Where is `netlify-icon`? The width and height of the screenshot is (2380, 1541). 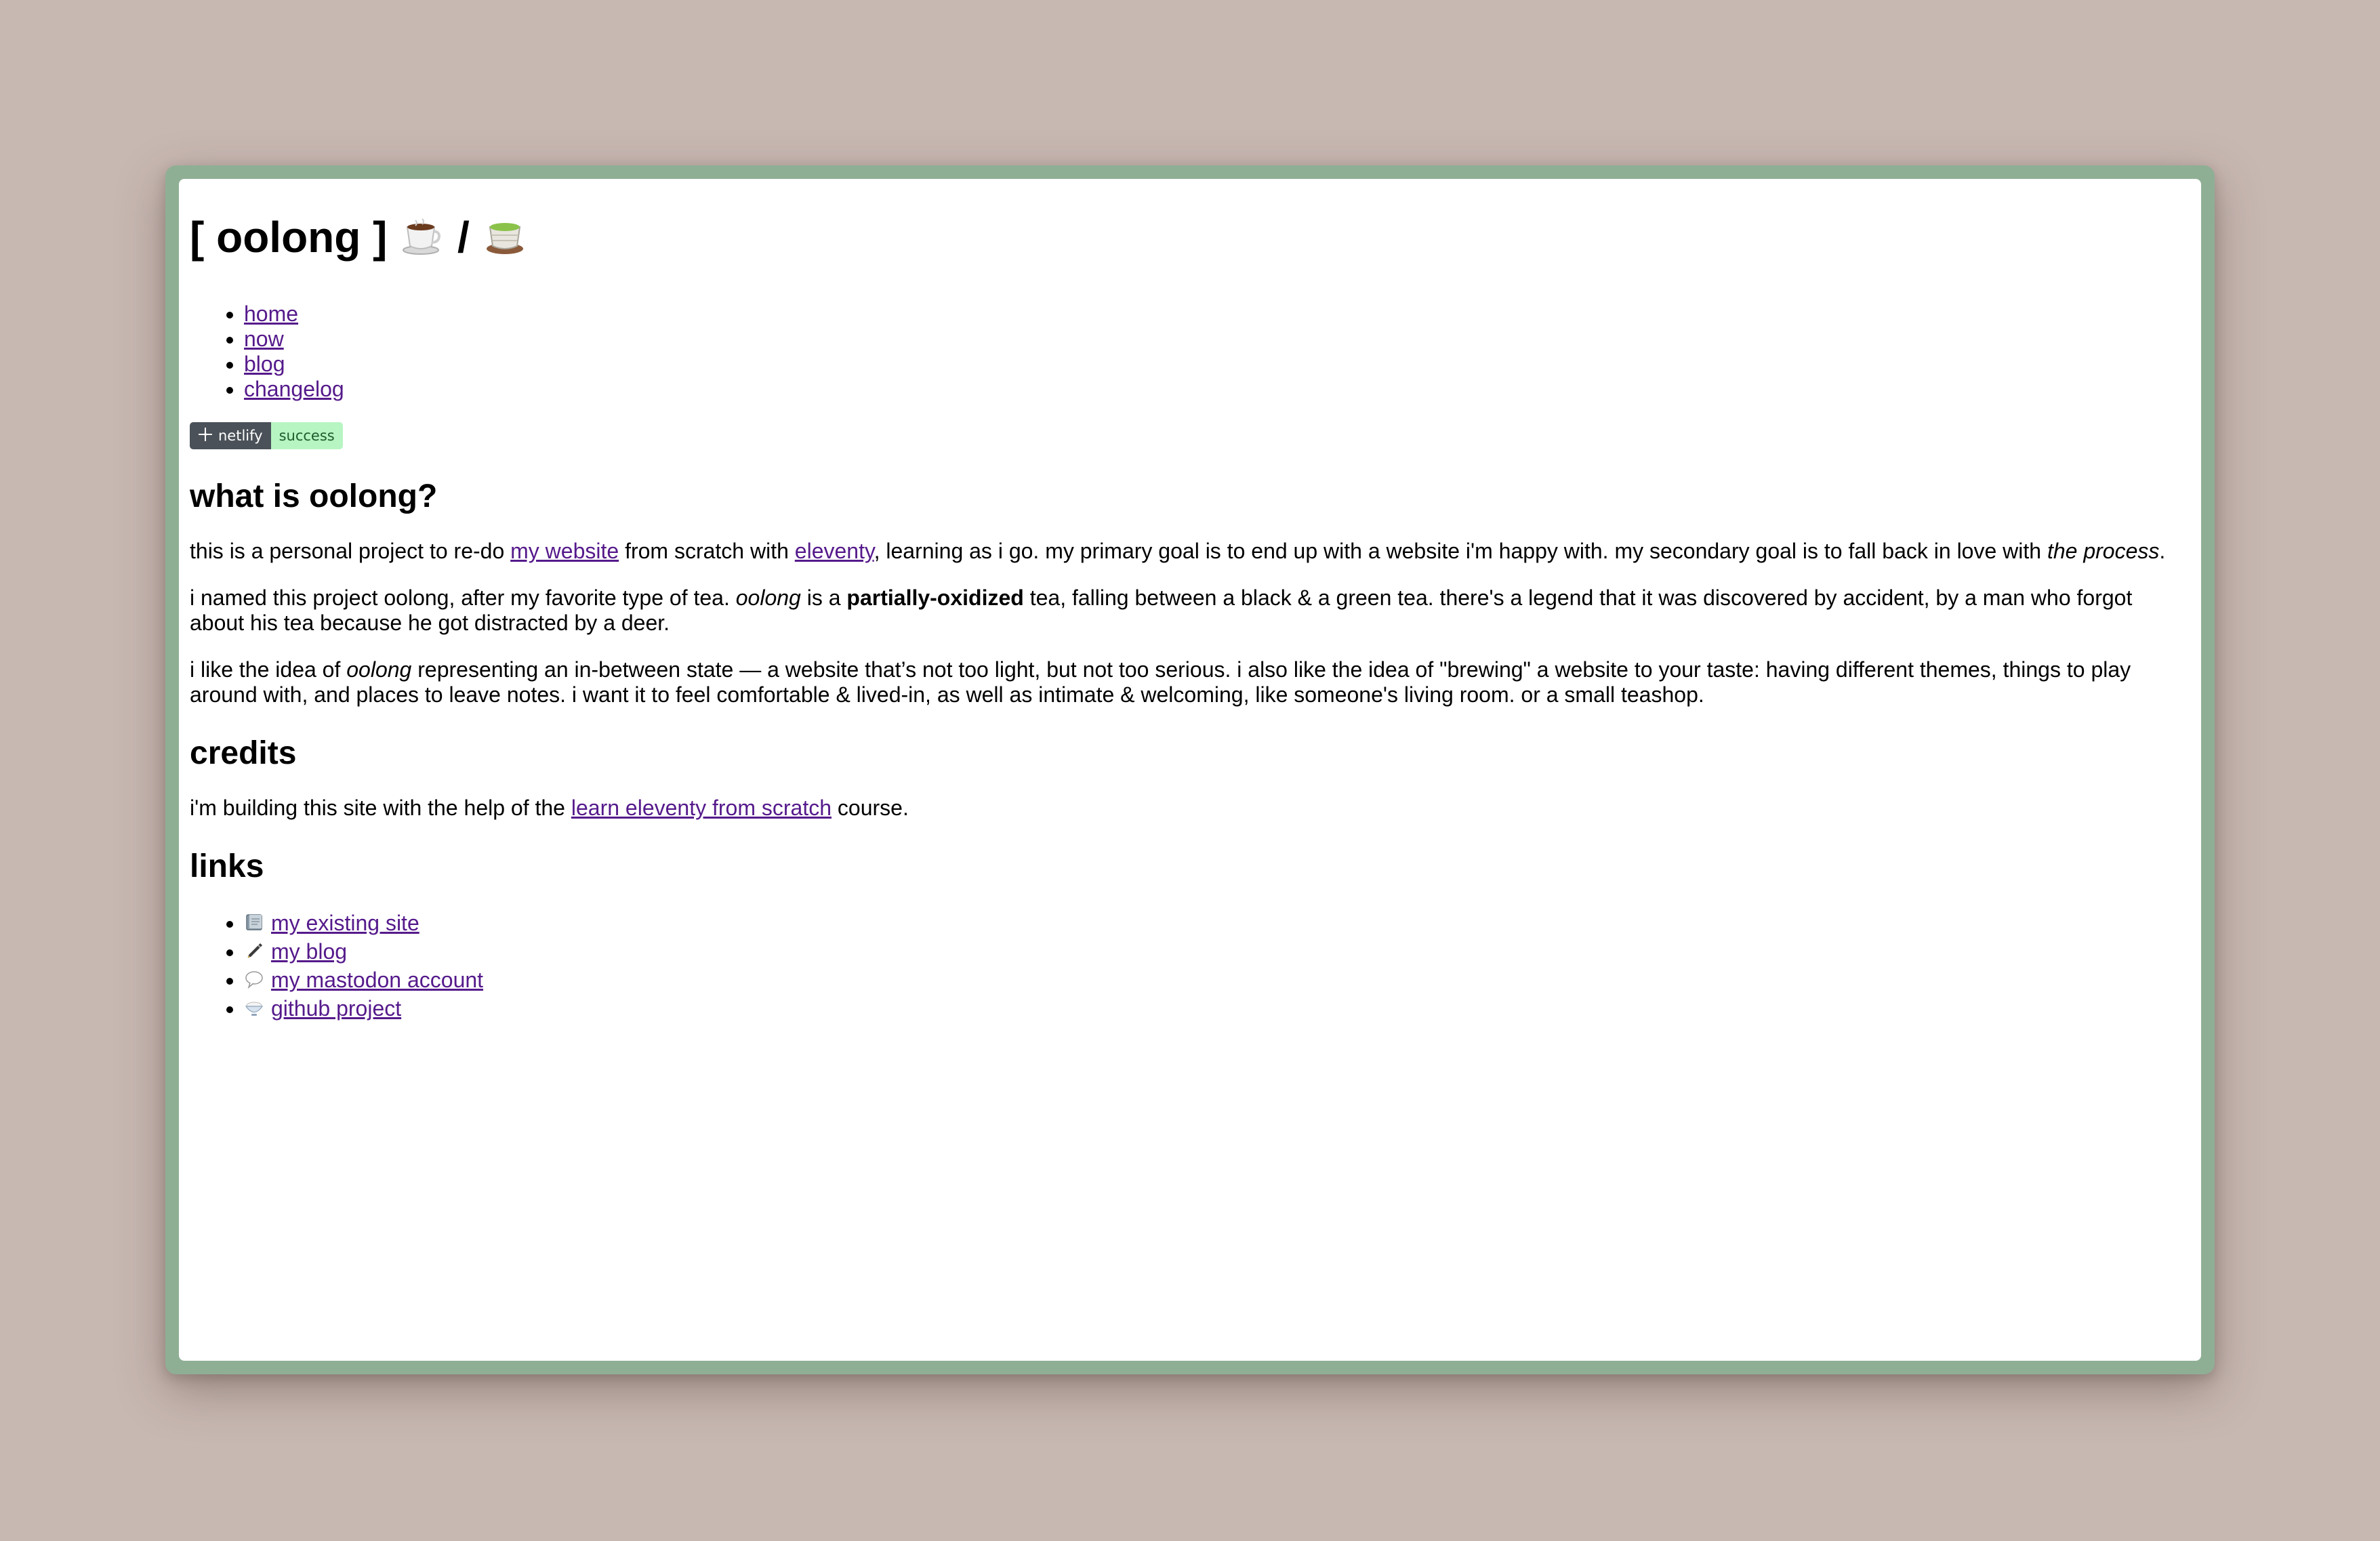
netlify-icon is located at coordinates (205, 436).